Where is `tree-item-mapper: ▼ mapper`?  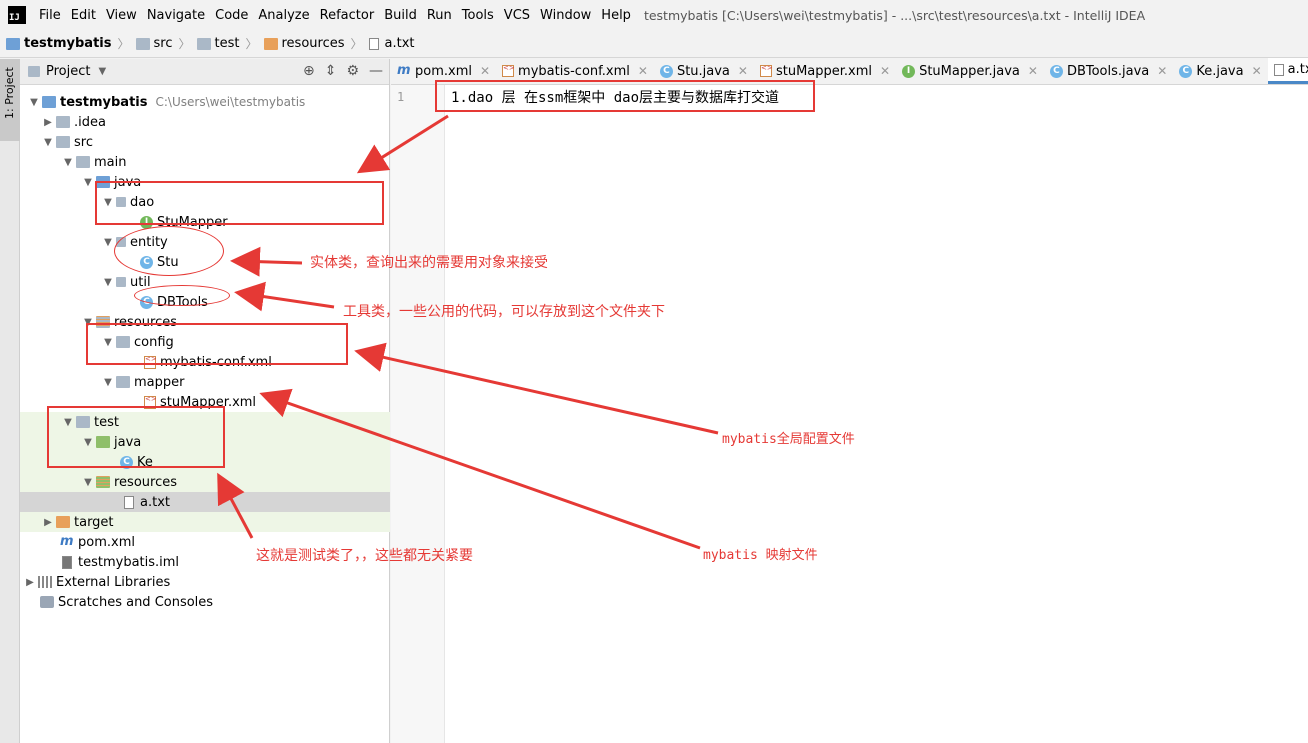 tree-item-mapper: ▼ mapper is located at coordinates (205, 382).